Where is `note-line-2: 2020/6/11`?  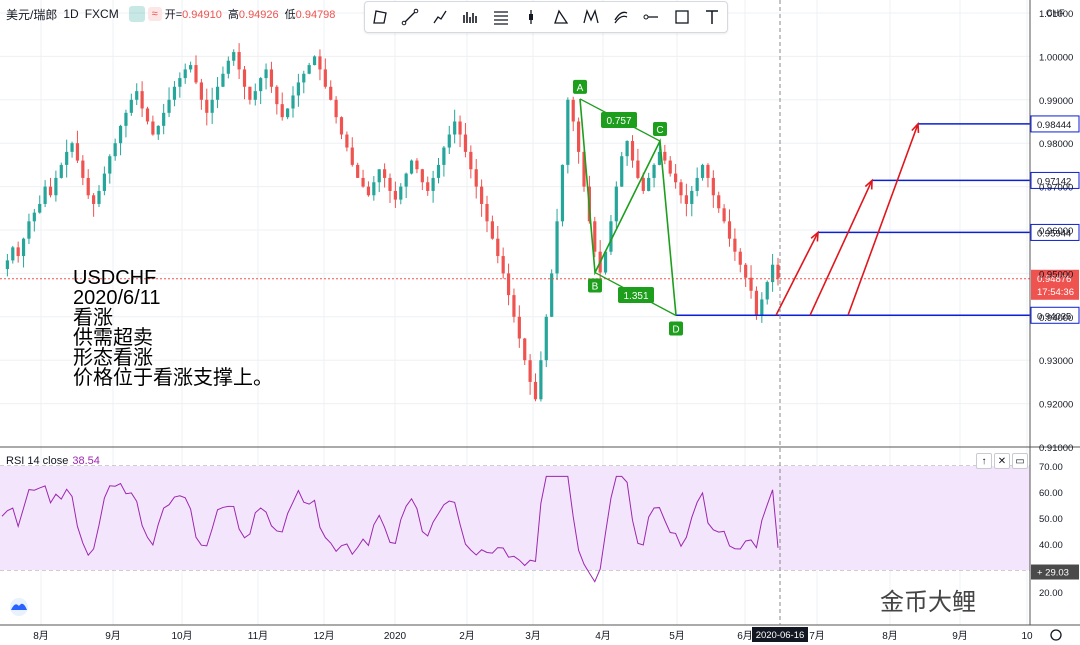
note-line-2: 2020/6/11 is located at coordinates (117, 298).